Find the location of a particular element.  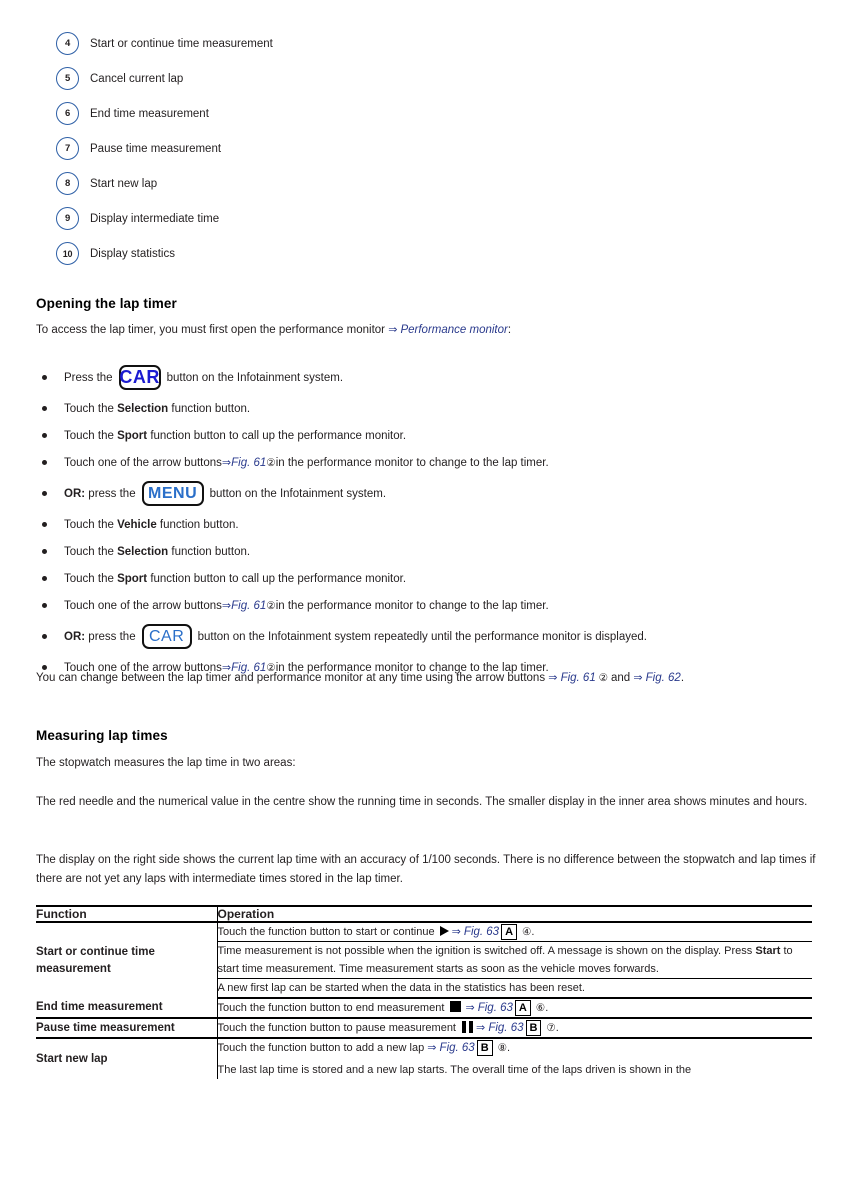

stop-icon is located at coordinates (456, 1006).